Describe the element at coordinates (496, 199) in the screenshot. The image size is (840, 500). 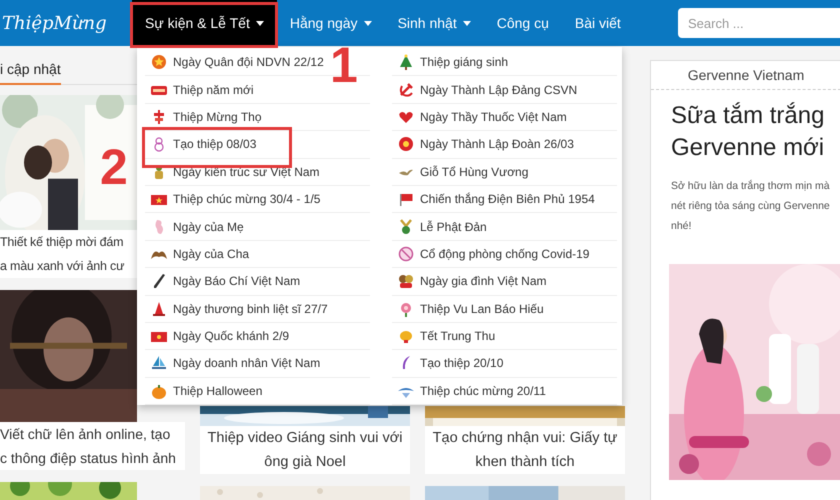
I see `menu-item: Chiến thắng Điện Biên Phủ 1954` at that location.